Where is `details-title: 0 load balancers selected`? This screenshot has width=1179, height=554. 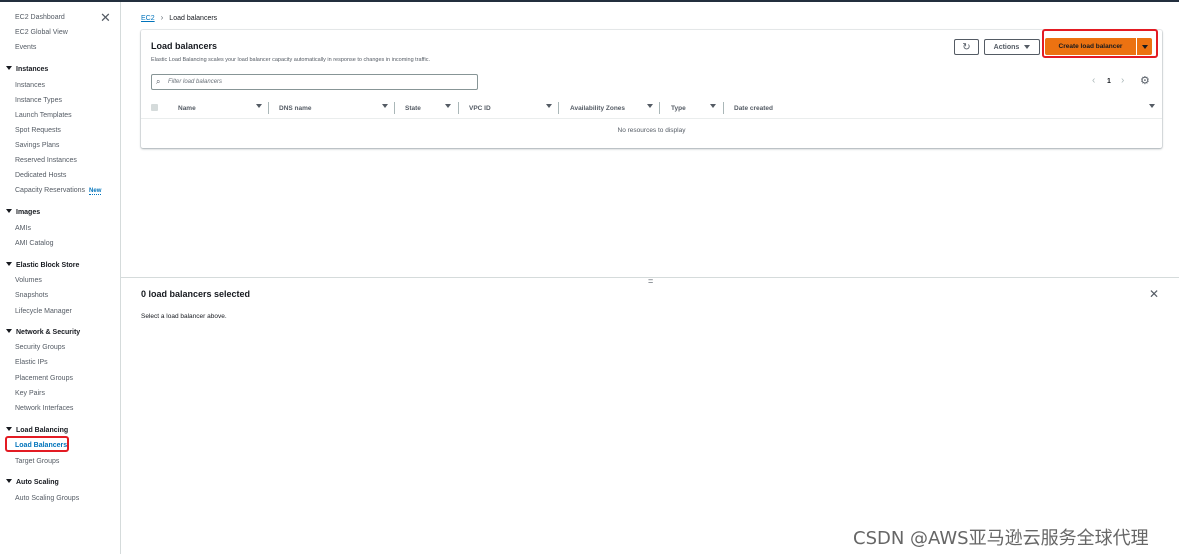 details-title: 0 load balancers selected is located at coordinates (196, 294).